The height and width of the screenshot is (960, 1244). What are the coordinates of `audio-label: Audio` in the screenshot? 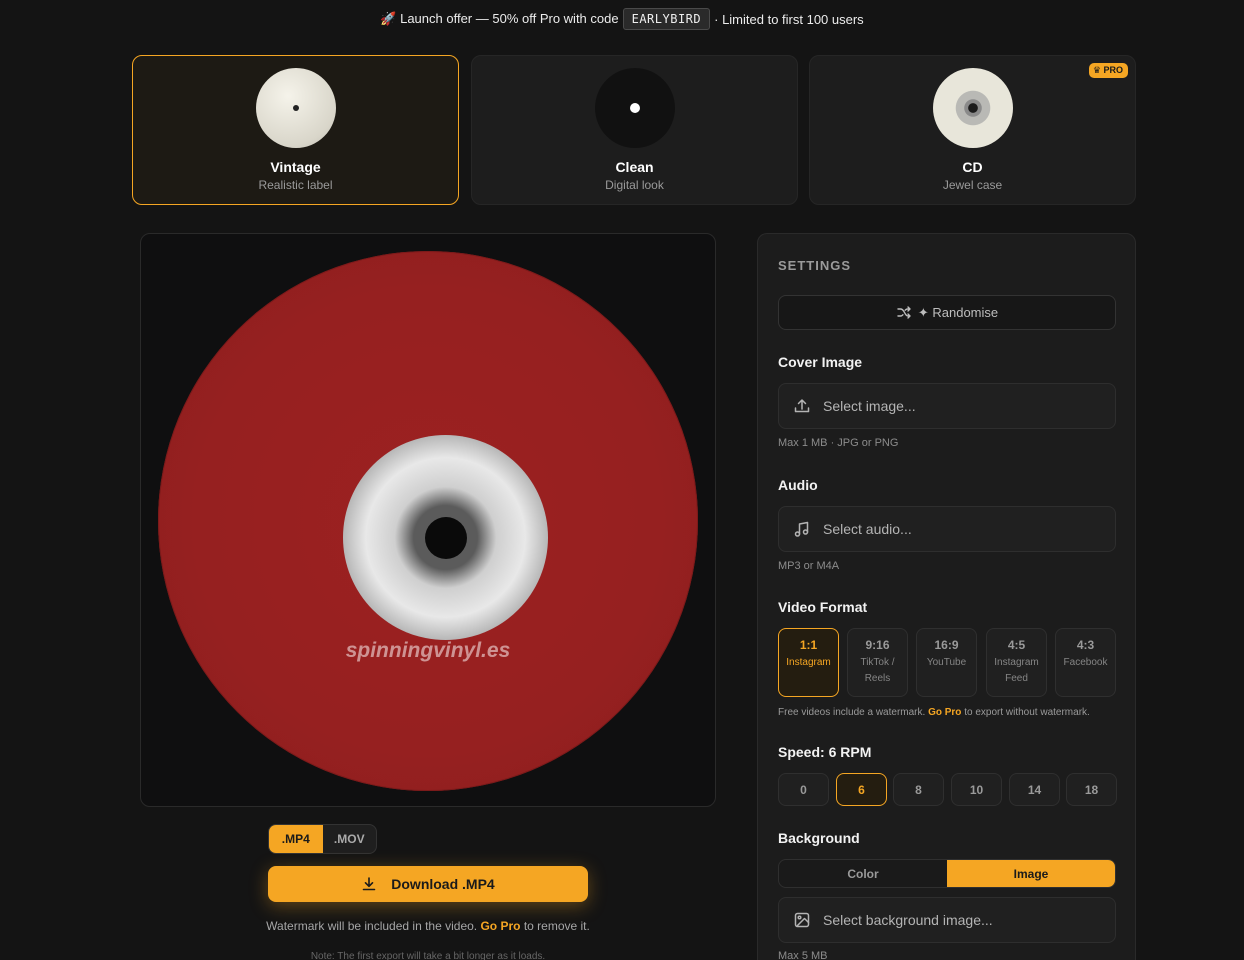 It's located at (798, 485).